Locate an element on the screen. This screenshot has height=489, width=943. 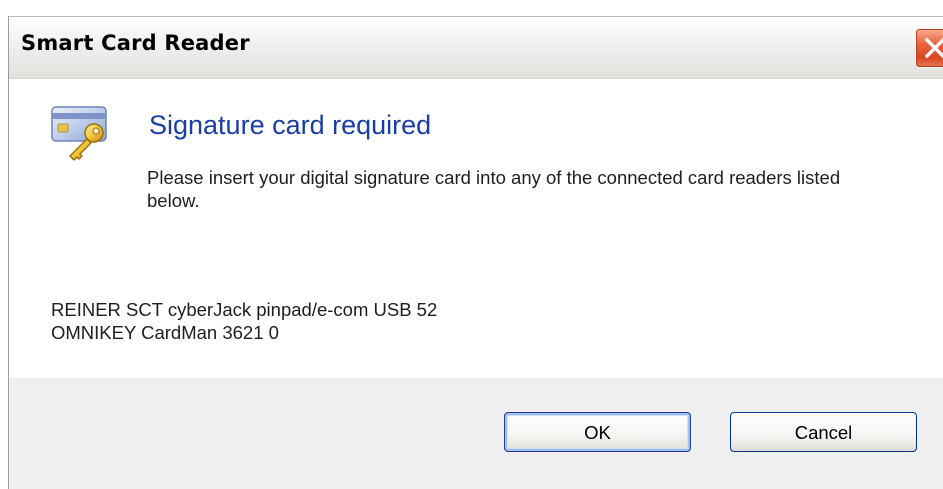
title-bar: Smart Card Reader is located at coordinates (476, 48).